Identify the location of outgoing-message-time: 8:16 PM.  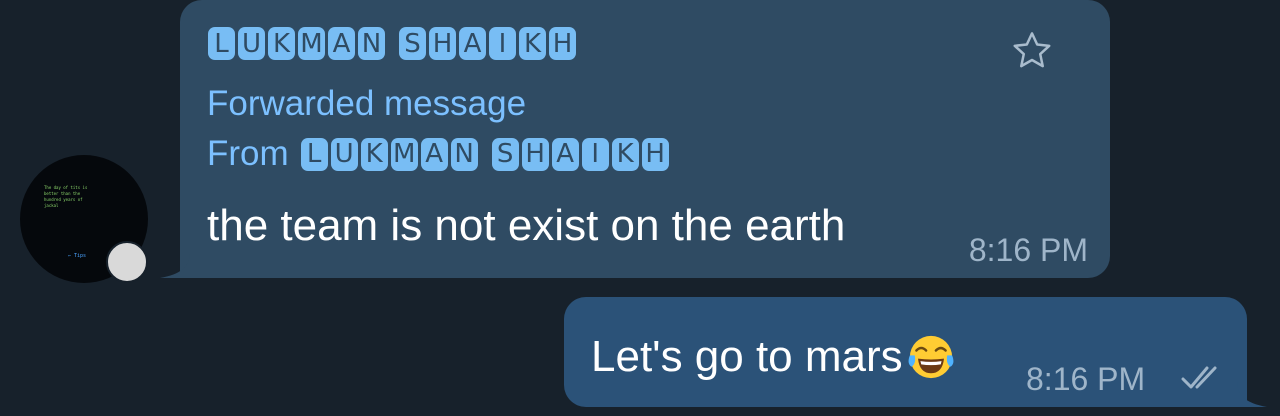
(1086, 379).